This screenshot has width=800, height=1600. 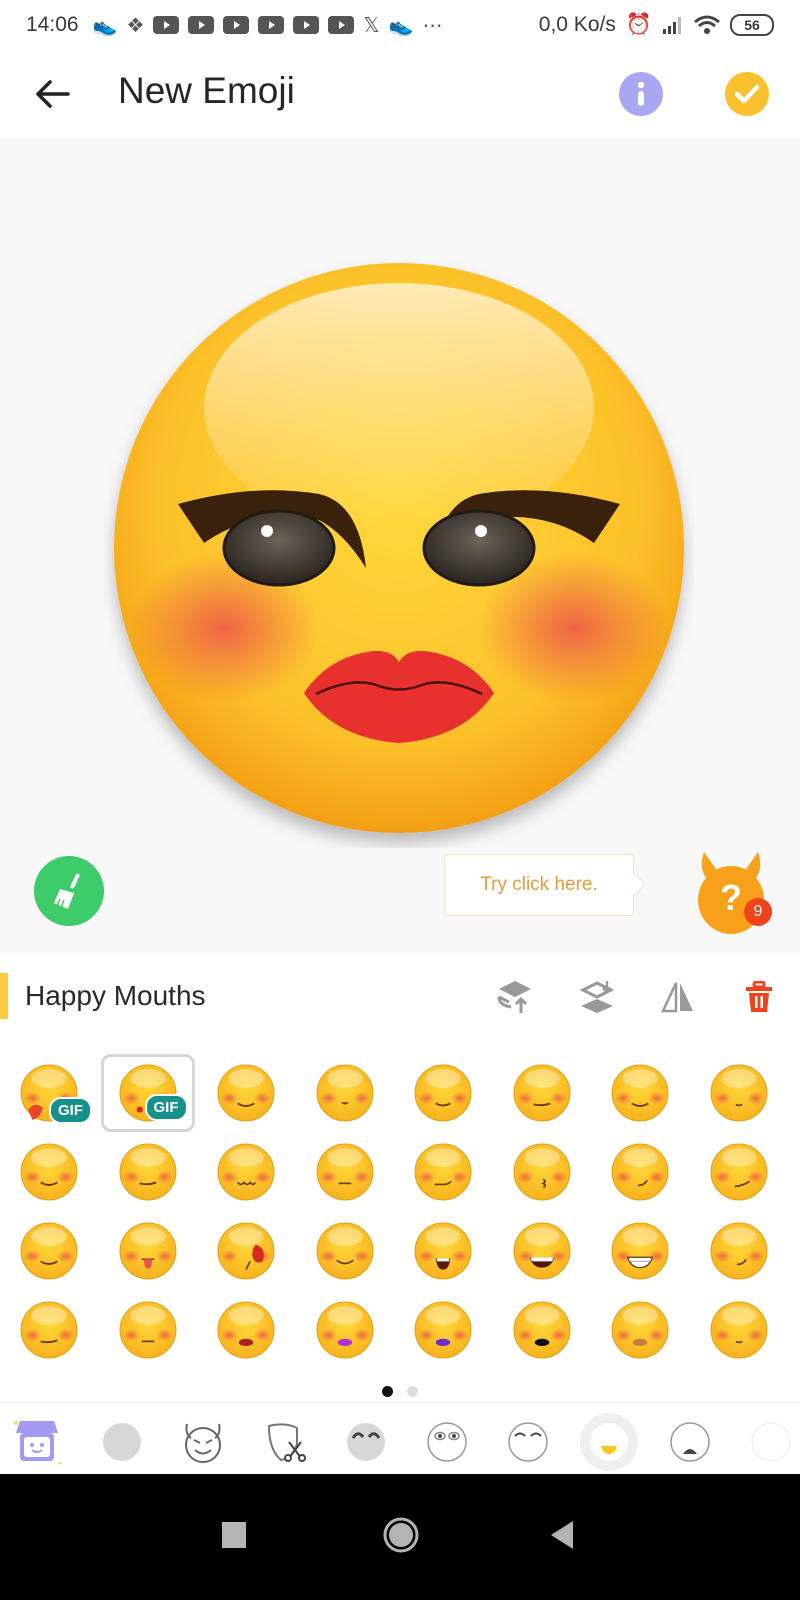 What do you see at coordinates (707, 24) in the screenshot?
I see `wifi-icon` at bounding box center [707, 24].